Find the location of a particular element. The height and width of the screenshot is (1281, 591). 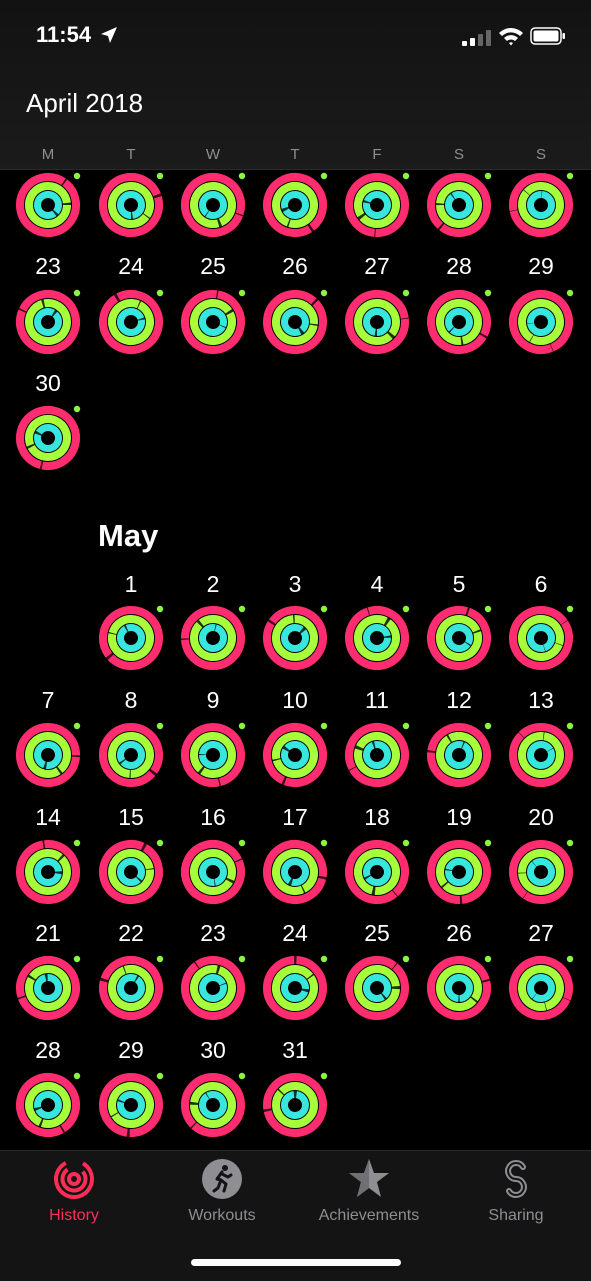

weekday-tue: T is located at coordinates (131, 154).